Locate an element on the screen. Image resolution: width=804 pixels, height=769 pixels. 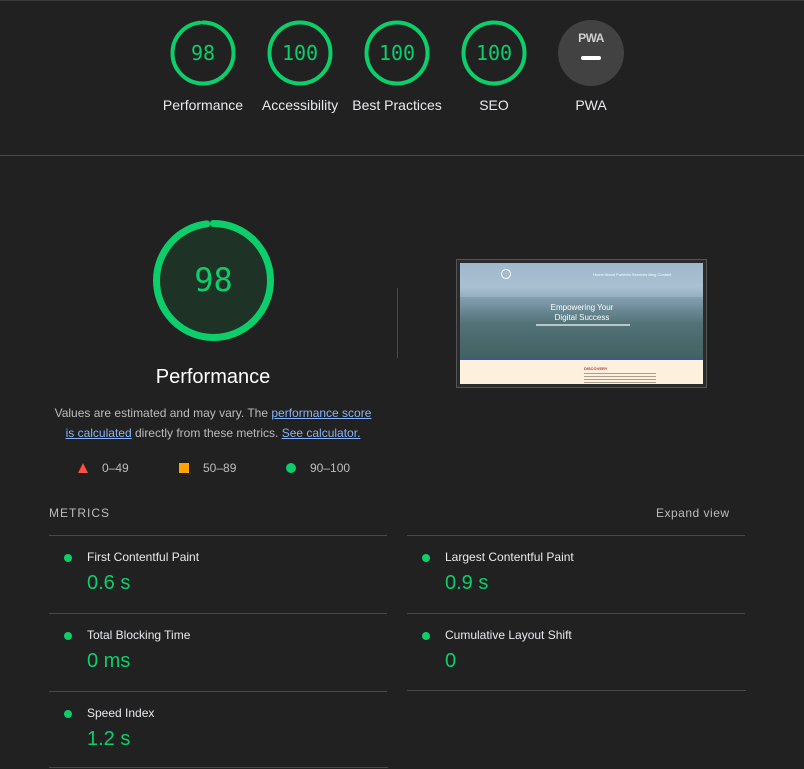
metric-value: 0.9 s is located at coordinates (467, 583).